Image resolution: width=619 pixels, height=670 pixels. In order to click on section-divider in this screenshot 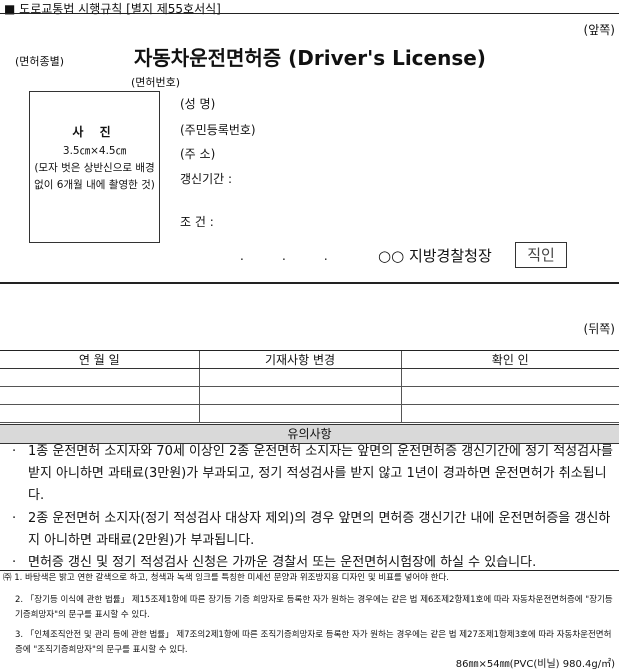, I will do `click(309, 283)`.